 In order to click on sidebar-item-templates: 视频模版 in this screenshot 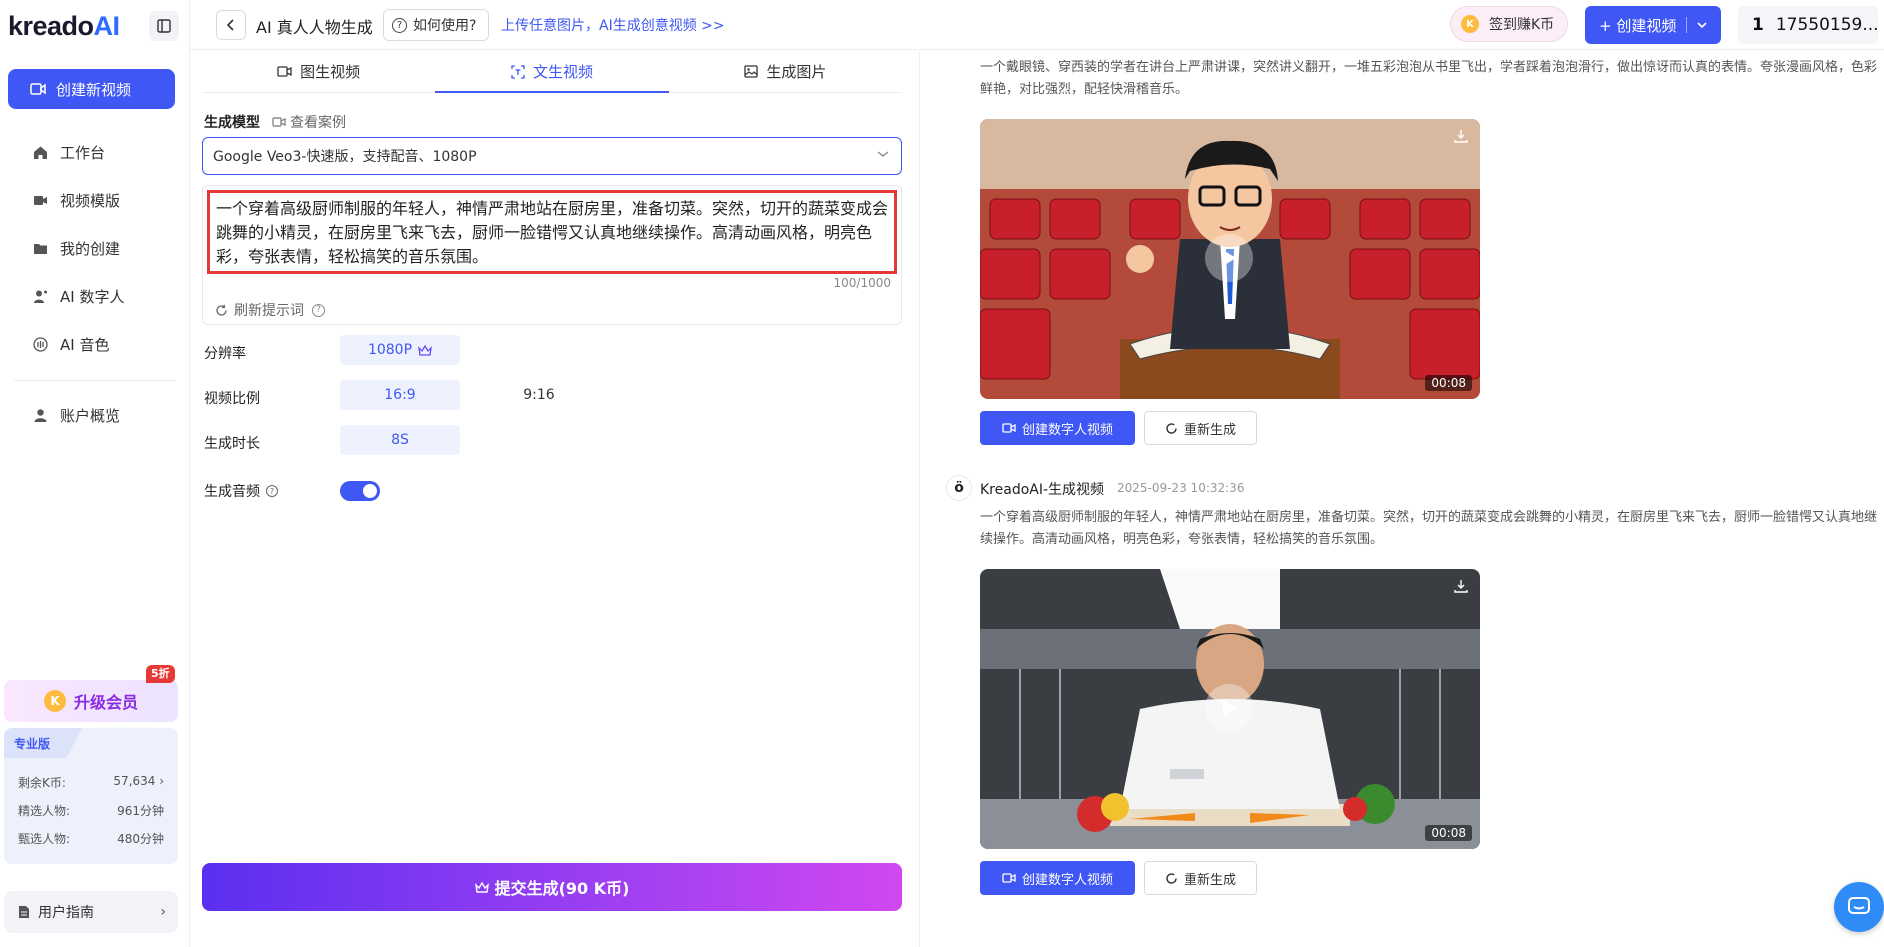, I will do `click(95, 200)`.